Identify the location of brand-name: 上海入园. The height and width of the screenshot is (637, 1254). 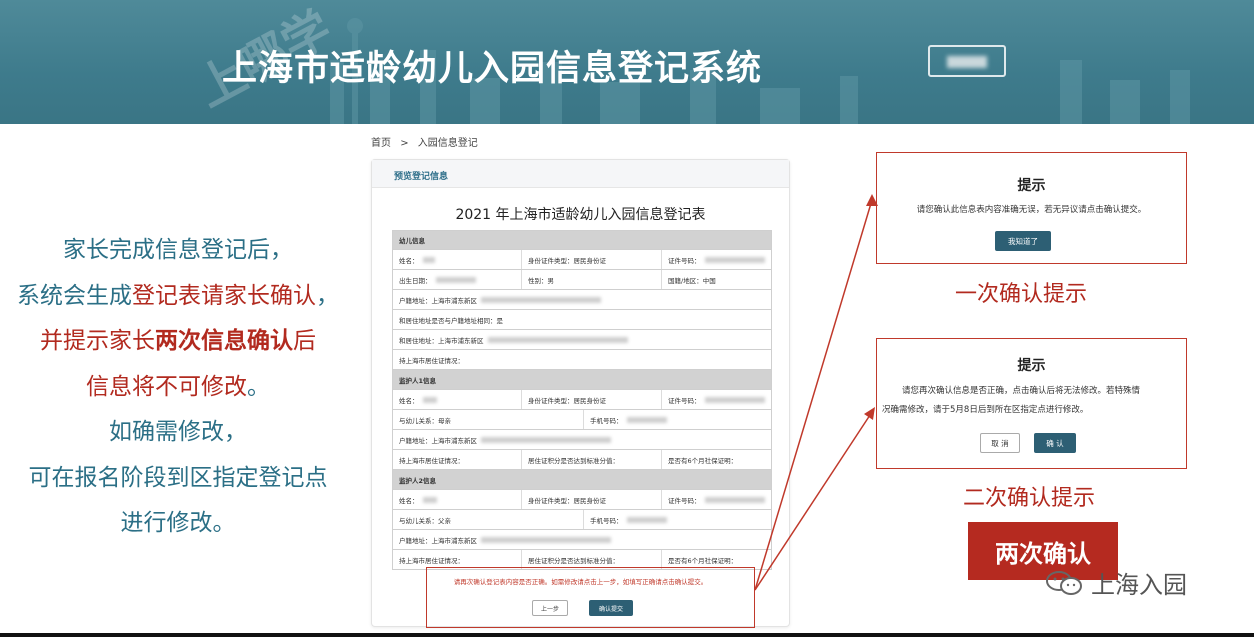
(1139, 585).